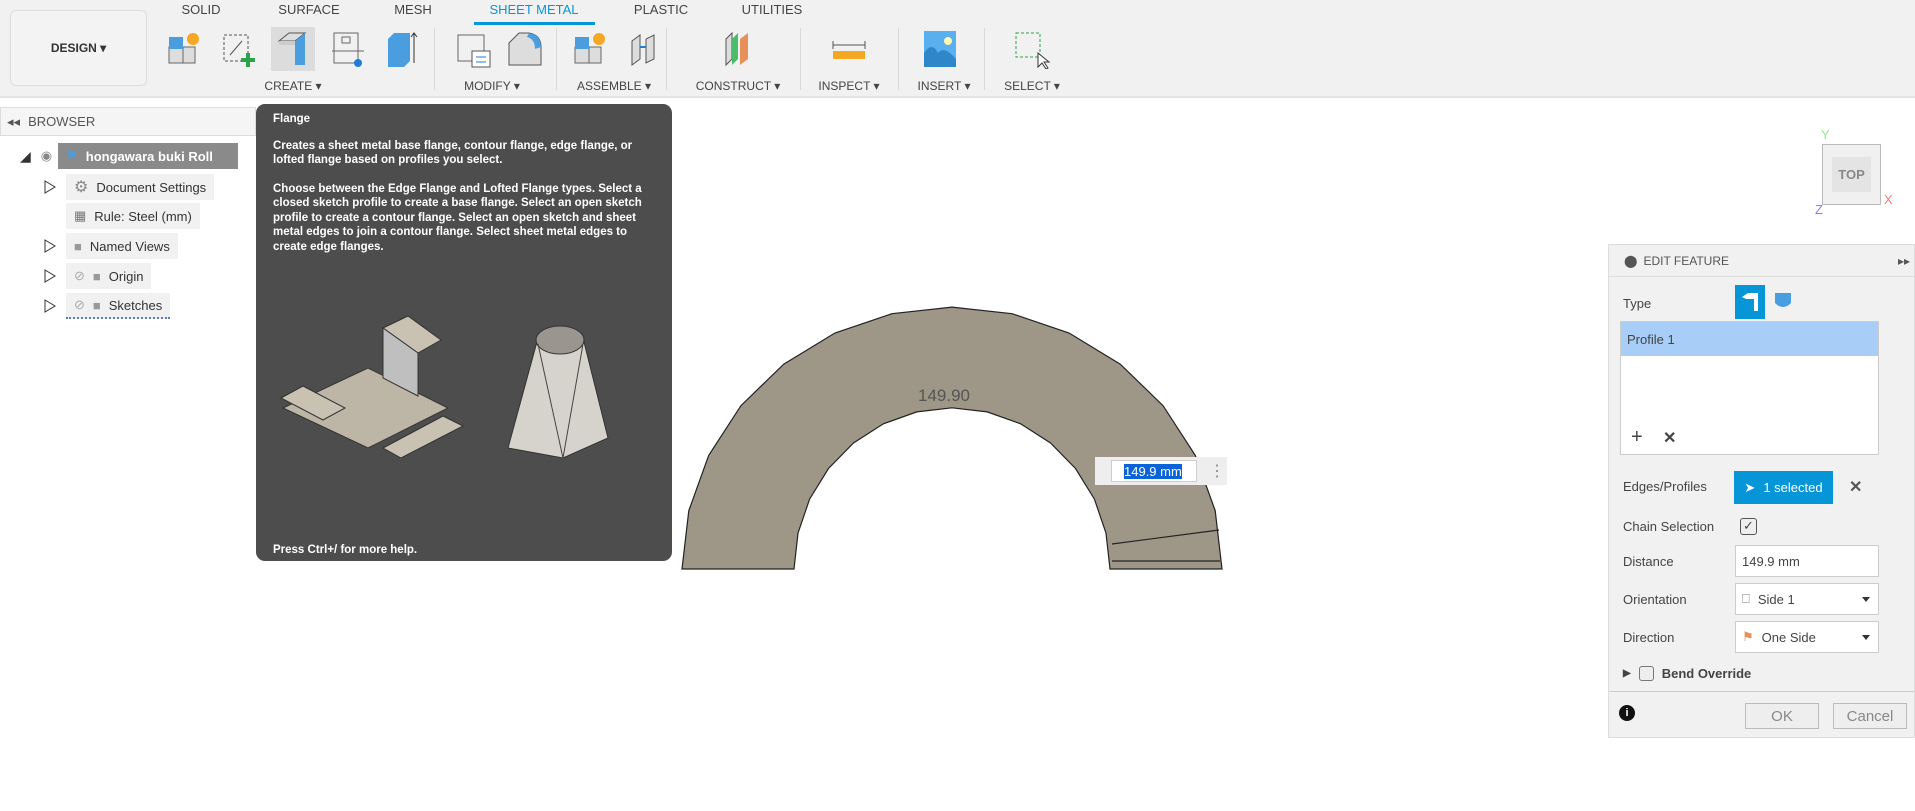 The image size is (1915, 811). Describe the element at coordinates (1217, 471) in the screenshot. I see `more-options-icon: ⋮` at that location.